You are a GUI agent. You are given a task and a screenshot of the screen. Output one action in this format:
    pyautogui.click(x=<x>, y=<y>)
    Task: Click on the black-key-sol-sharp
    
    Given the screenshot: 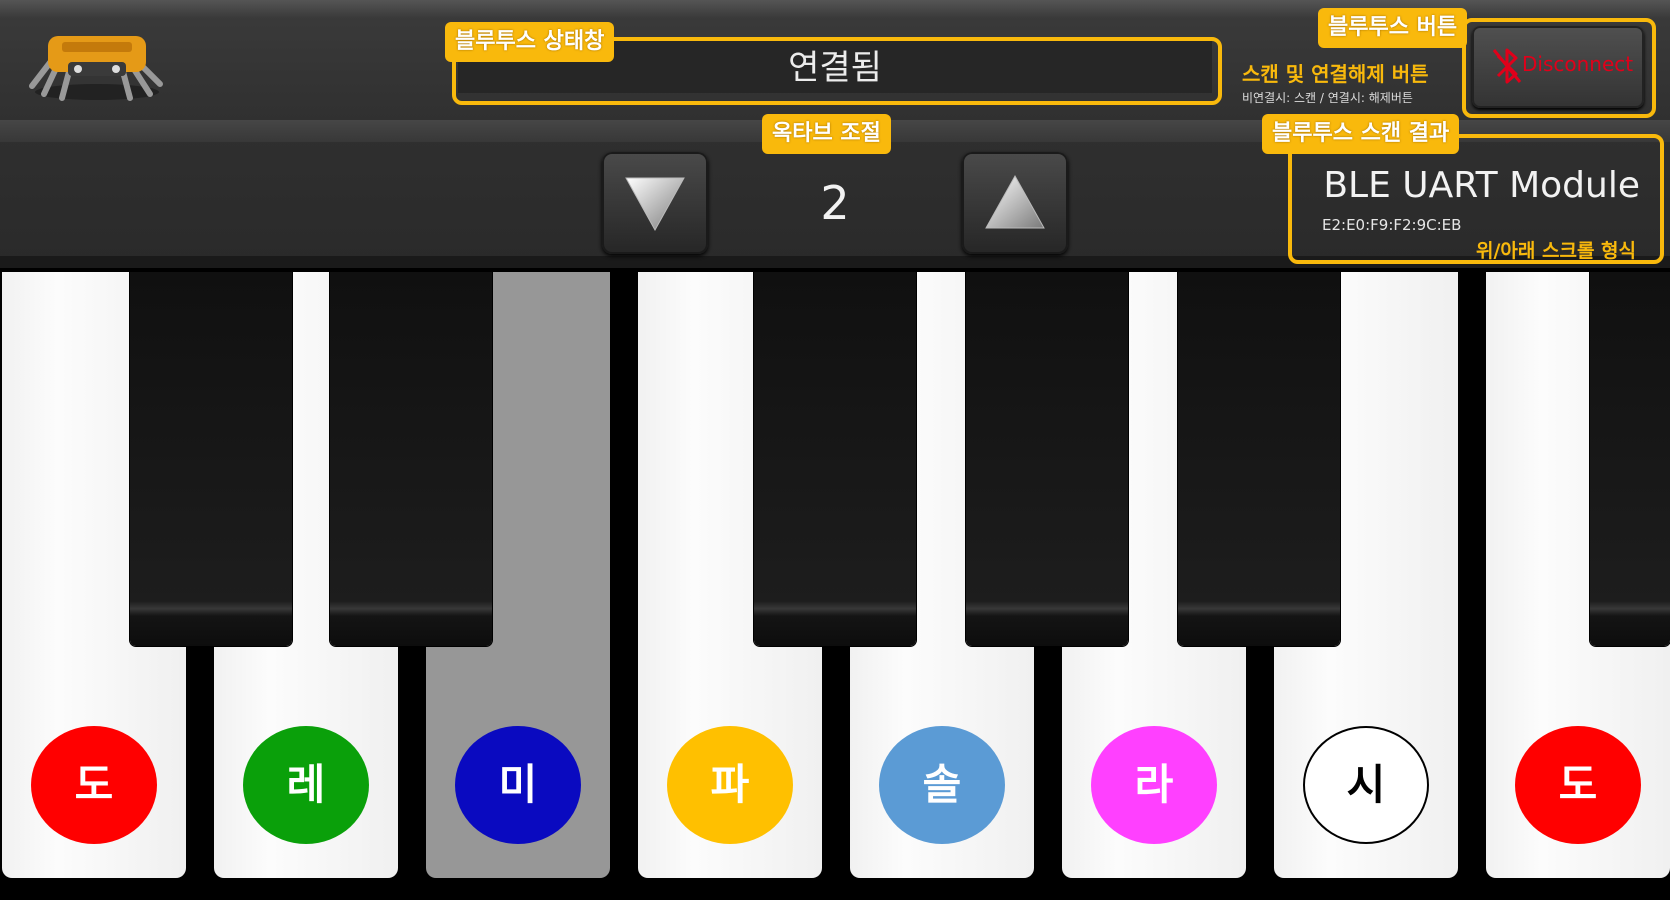 What is the action you would take?
    pyautogui.click(x=1047, y=459)
    